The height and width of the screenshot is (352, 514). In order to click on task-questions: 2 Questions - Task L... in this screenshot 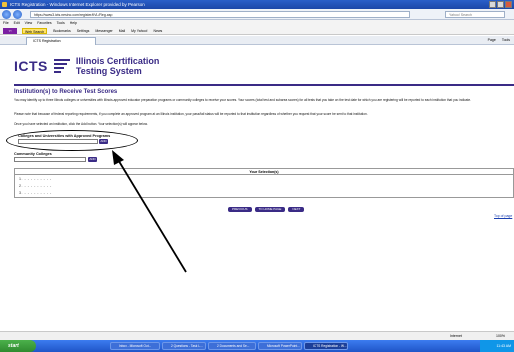, I will do `click(184, 346)`.